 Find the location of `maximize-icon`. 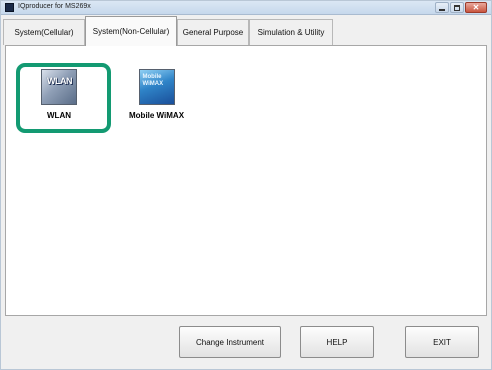

maximize-icon is located at coordinates (457, 7).